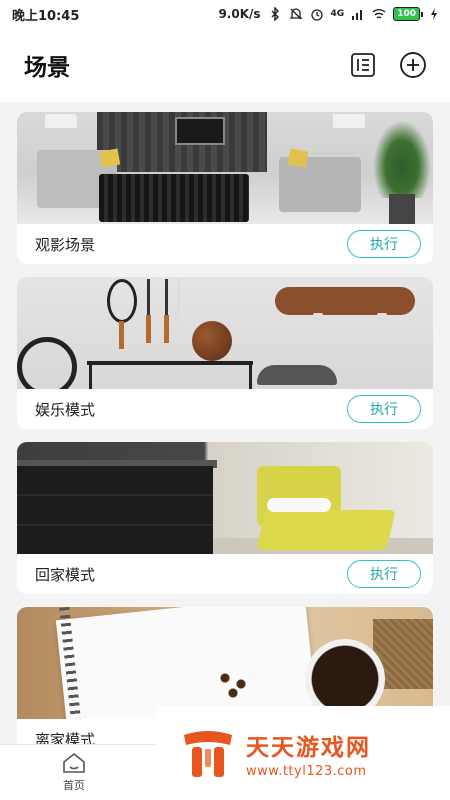 This screenshot has width=450, height=800. I want to click on watermark: 天天游戏网 www.ttyl123.com, so click(303, 753).